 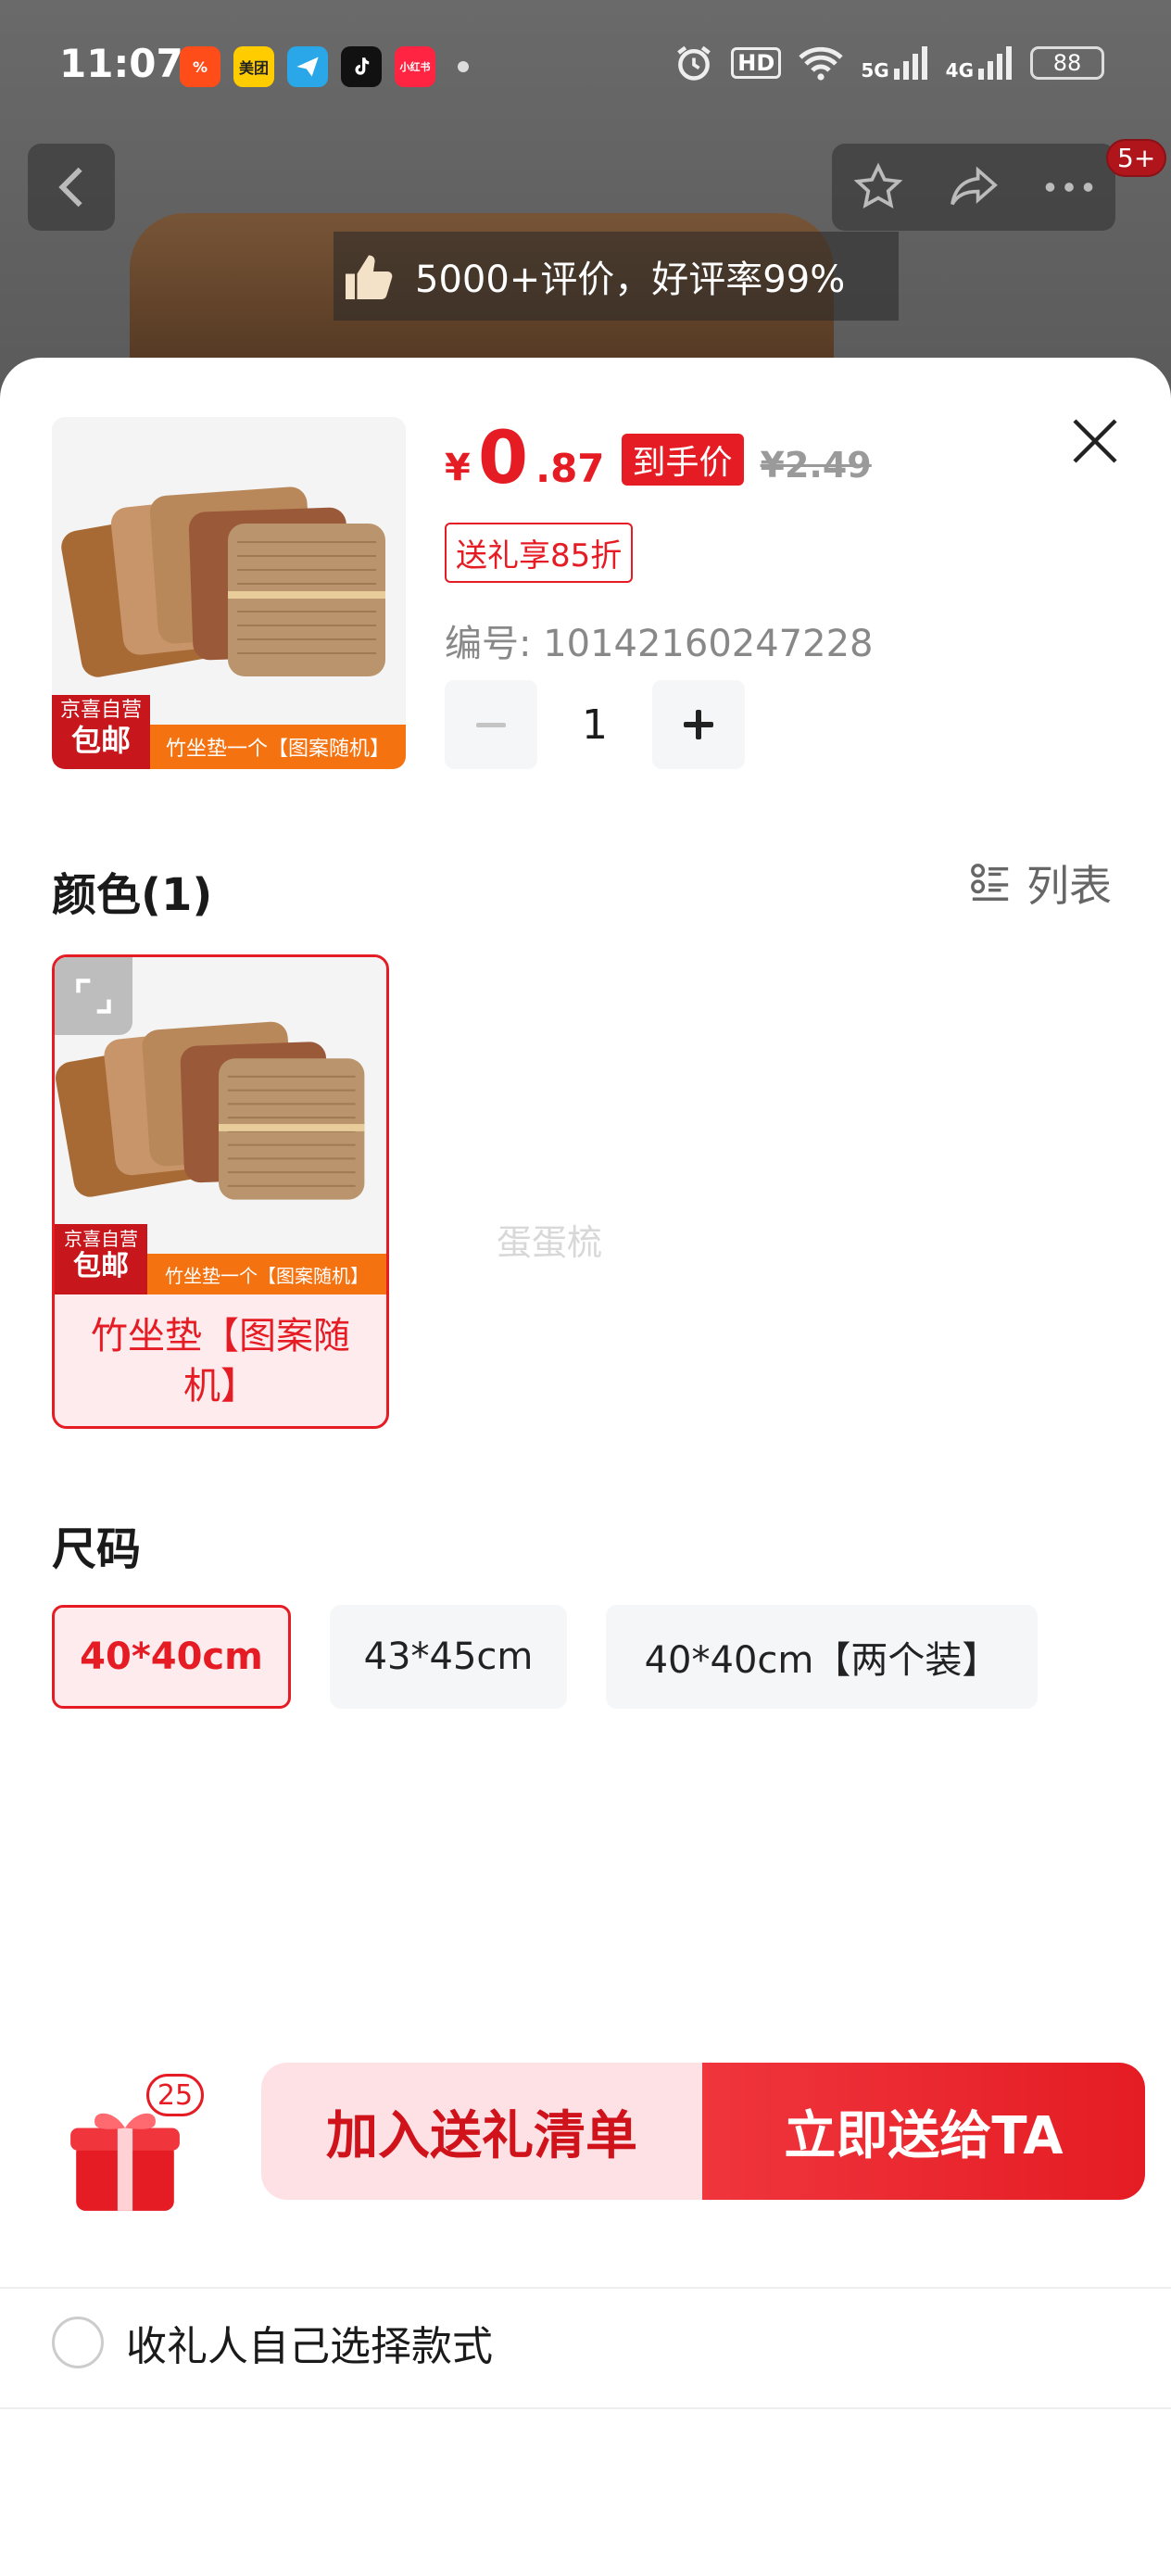 I want to click on status-time: 11:07, so click(x=121, y=64).